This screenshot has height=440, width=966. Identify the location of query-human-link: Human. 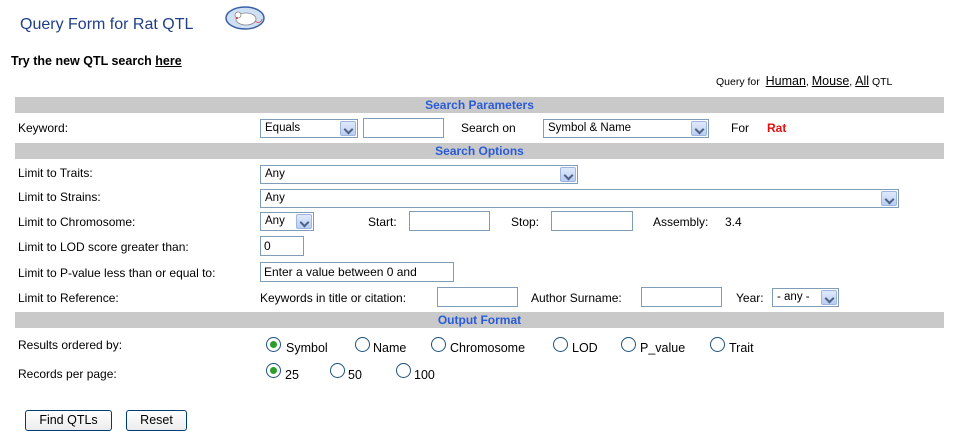
(786, 81).